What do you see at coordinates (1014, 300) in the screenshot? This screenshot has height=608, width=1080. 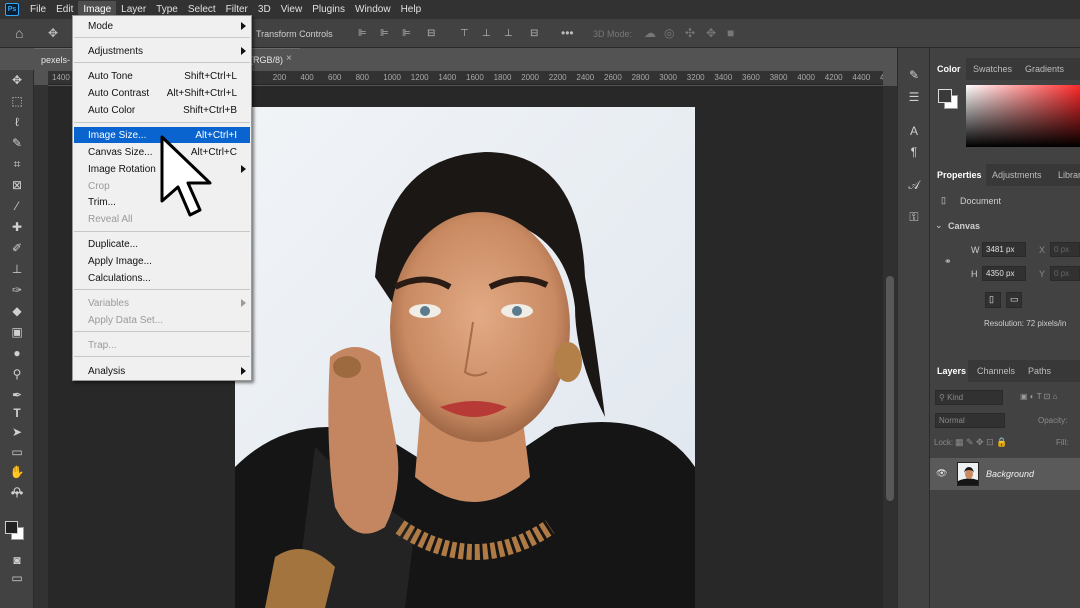 I see `landscape-orientation-icon: ▭` at bounding box center [1014, 300].